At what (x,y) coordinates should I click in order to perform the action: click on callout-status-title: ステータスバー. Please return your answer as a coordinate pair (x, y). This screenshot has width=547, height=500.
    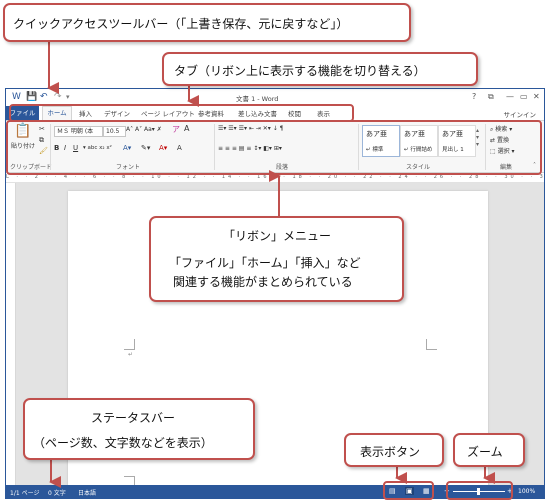
    Looking at the image, I should click on (133, 418).